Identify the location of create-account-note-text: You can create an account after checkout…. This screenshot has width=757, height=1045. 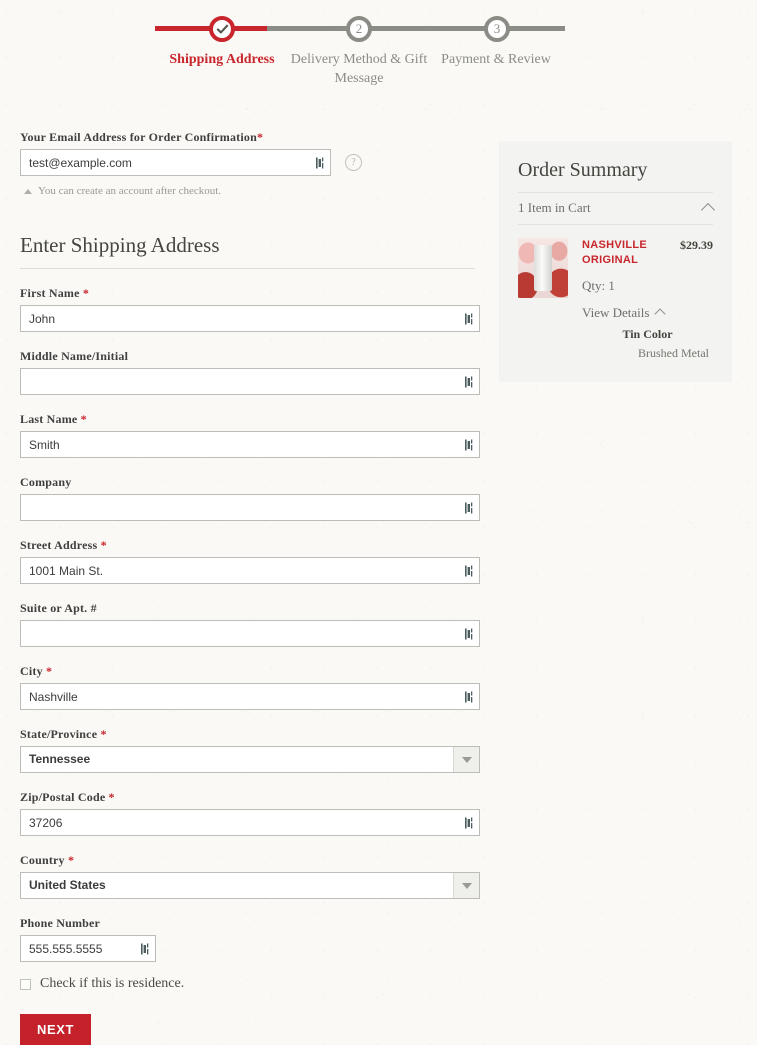
(130, 191).